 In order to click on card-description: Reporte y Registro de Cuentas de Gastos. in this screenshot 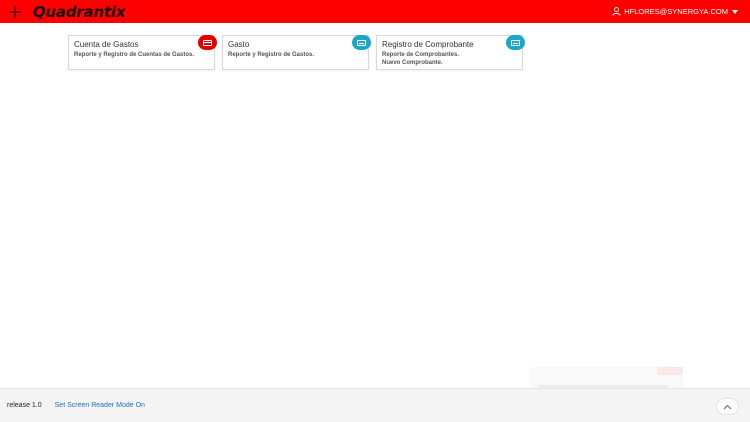, I will do `click(134, 55)`.